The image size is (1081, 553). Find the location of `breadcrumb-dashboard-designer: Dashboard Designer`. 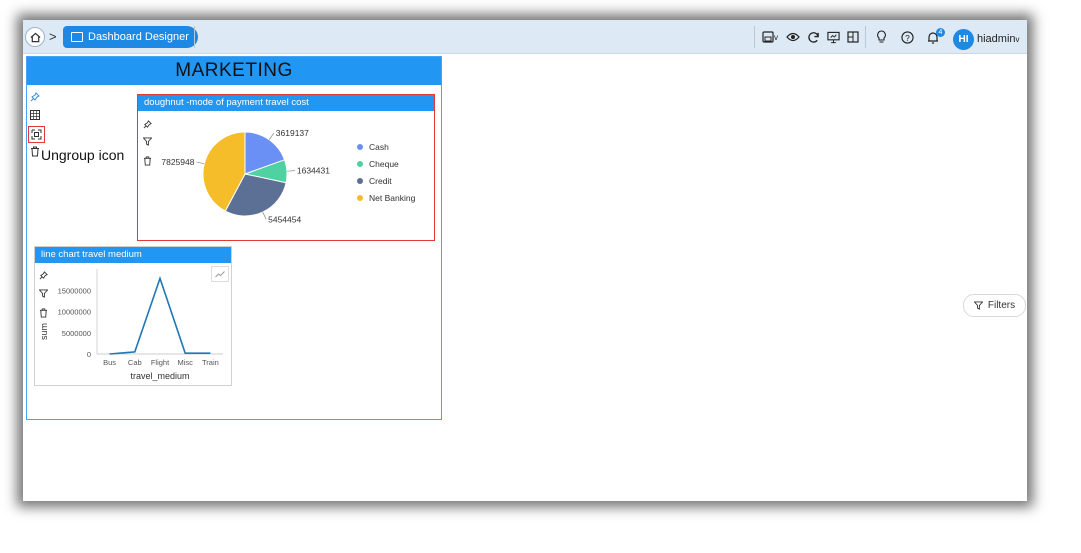

breadcrumb-dashboard-designer: Dashboard Designer is located at coordinates (130, 37).